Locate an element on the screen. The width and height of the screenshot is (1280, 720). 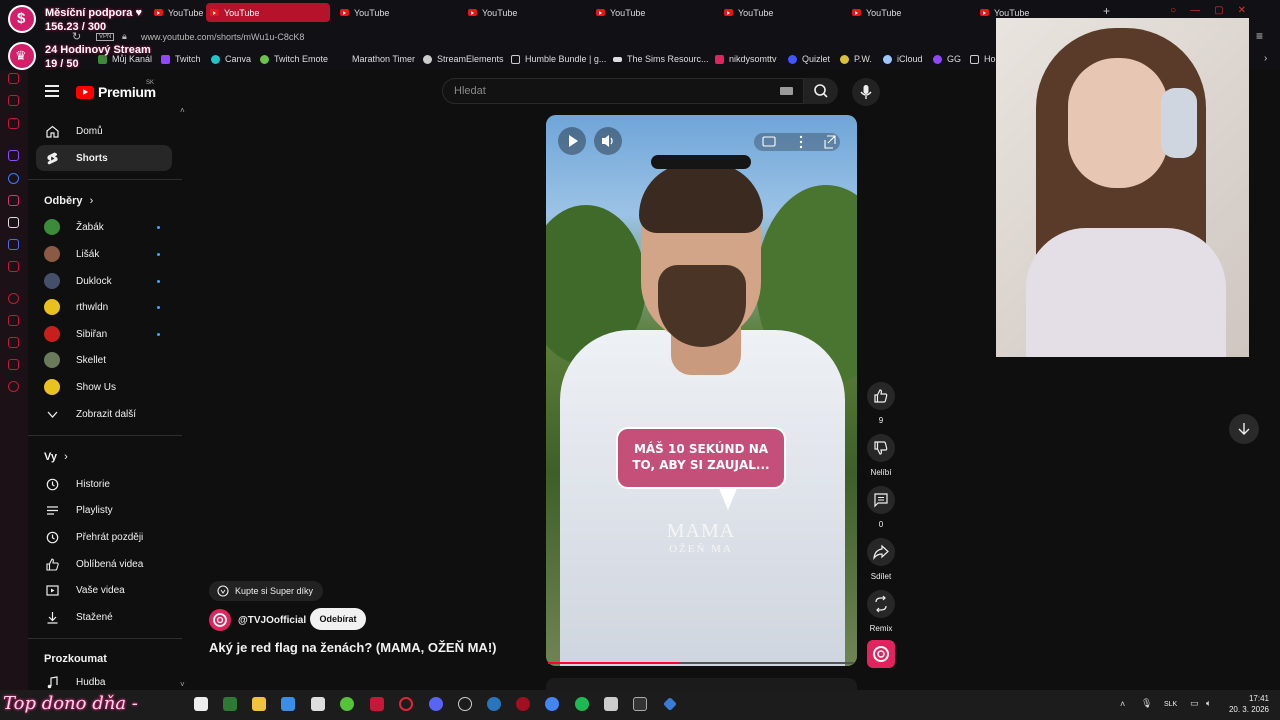
sidebar-item-playlists: Playlisty is located at coordinates (104, 510).